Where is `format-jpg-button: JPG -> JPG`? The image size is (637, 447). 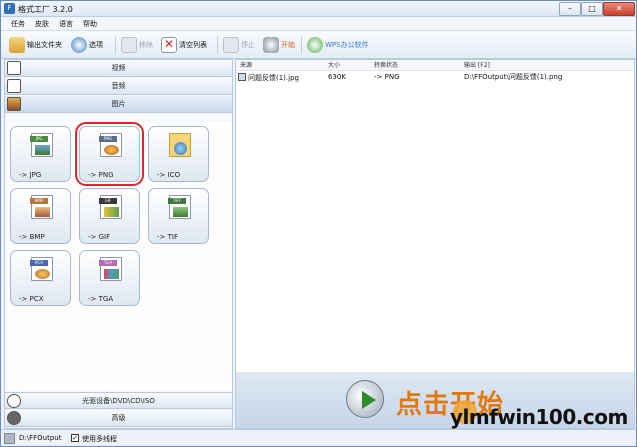 format-jpg-button: JPG -> JPG is located at coordinates (40, 154).